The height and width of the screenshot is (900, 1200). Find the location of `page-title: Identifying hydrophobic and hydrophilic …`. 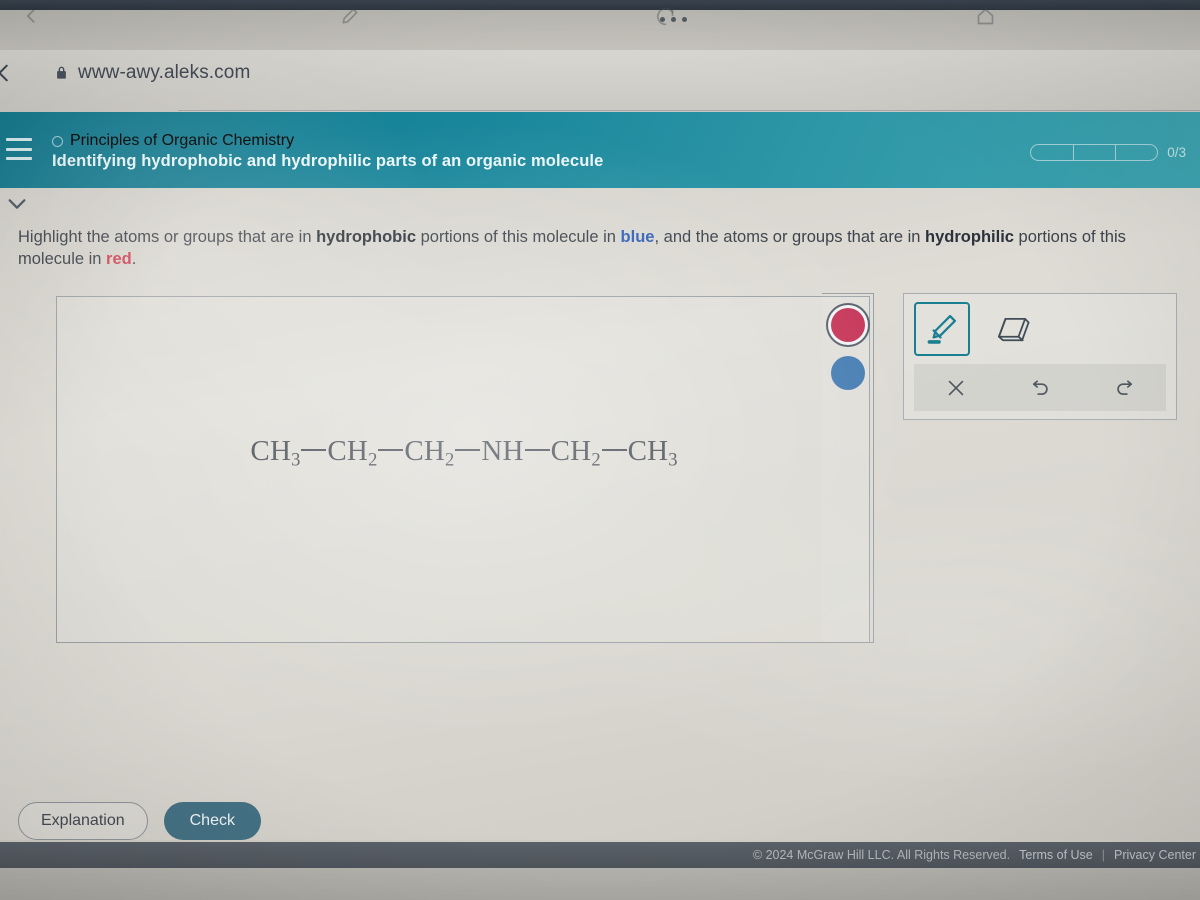

page-title: Identifying hydrophobic and hydrophilic … is located at coordinates (328, 161).